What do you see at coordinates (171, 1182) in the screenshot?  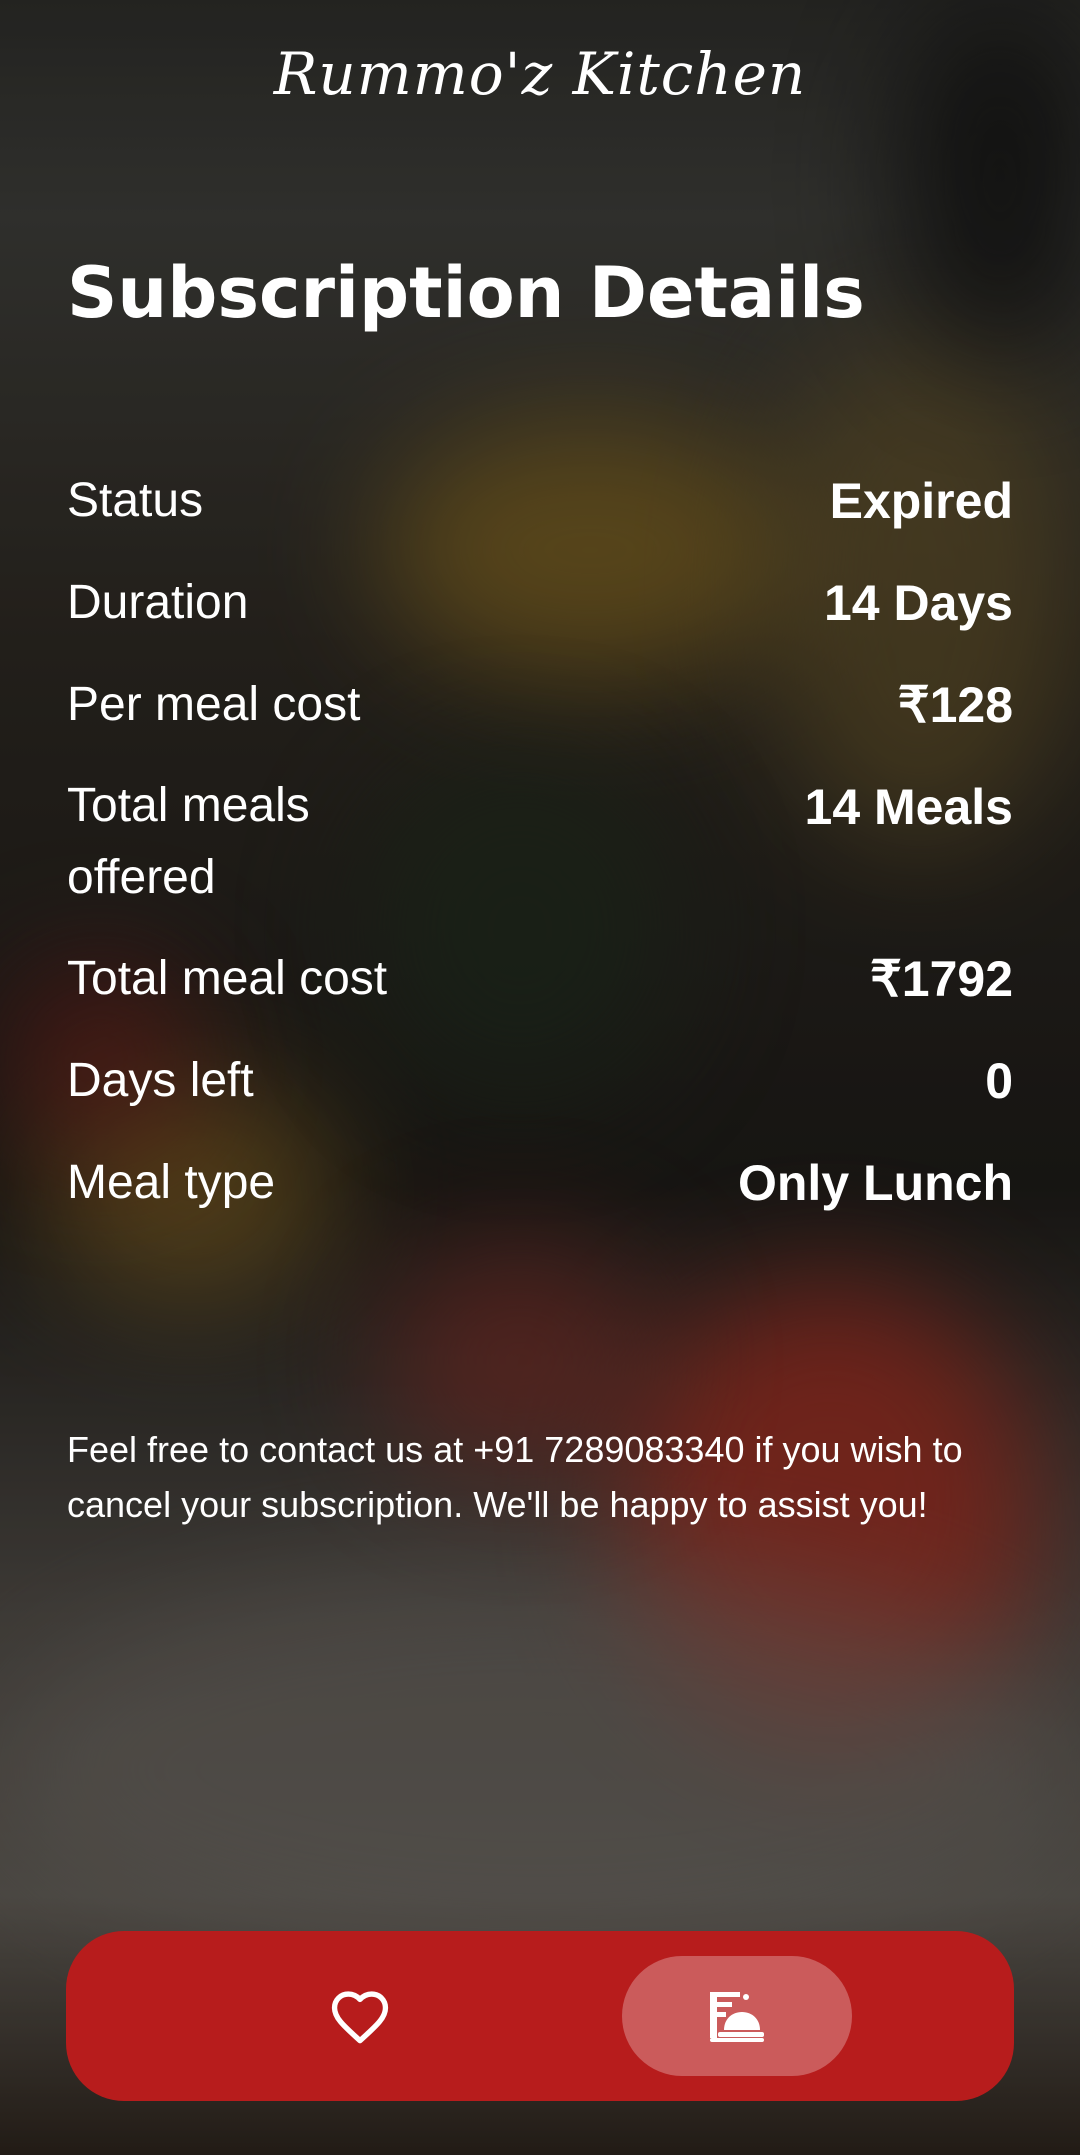 I see `detail-label: Meal type` at bounding box center [171, 1182].